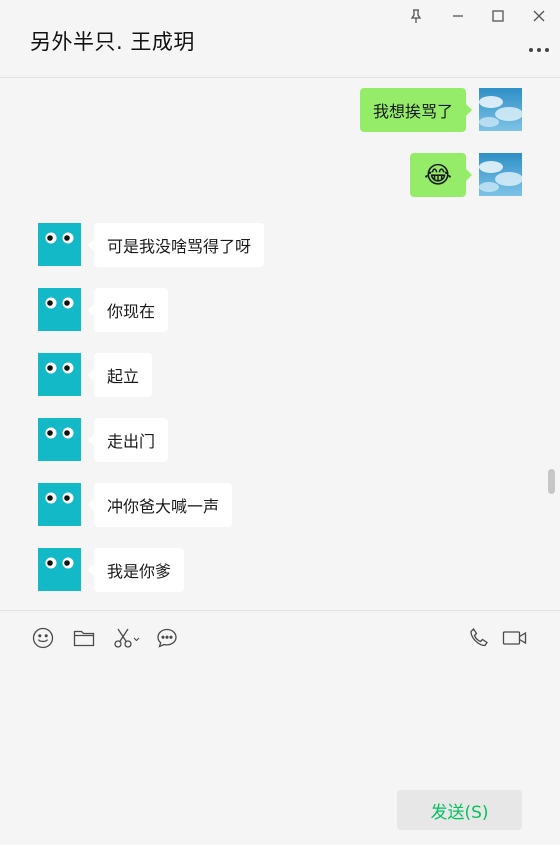 This screenshot has width=560, height=845. Describe the element at coordinates (416, 16) in the screenshot. I see `pin-icon` at that location.